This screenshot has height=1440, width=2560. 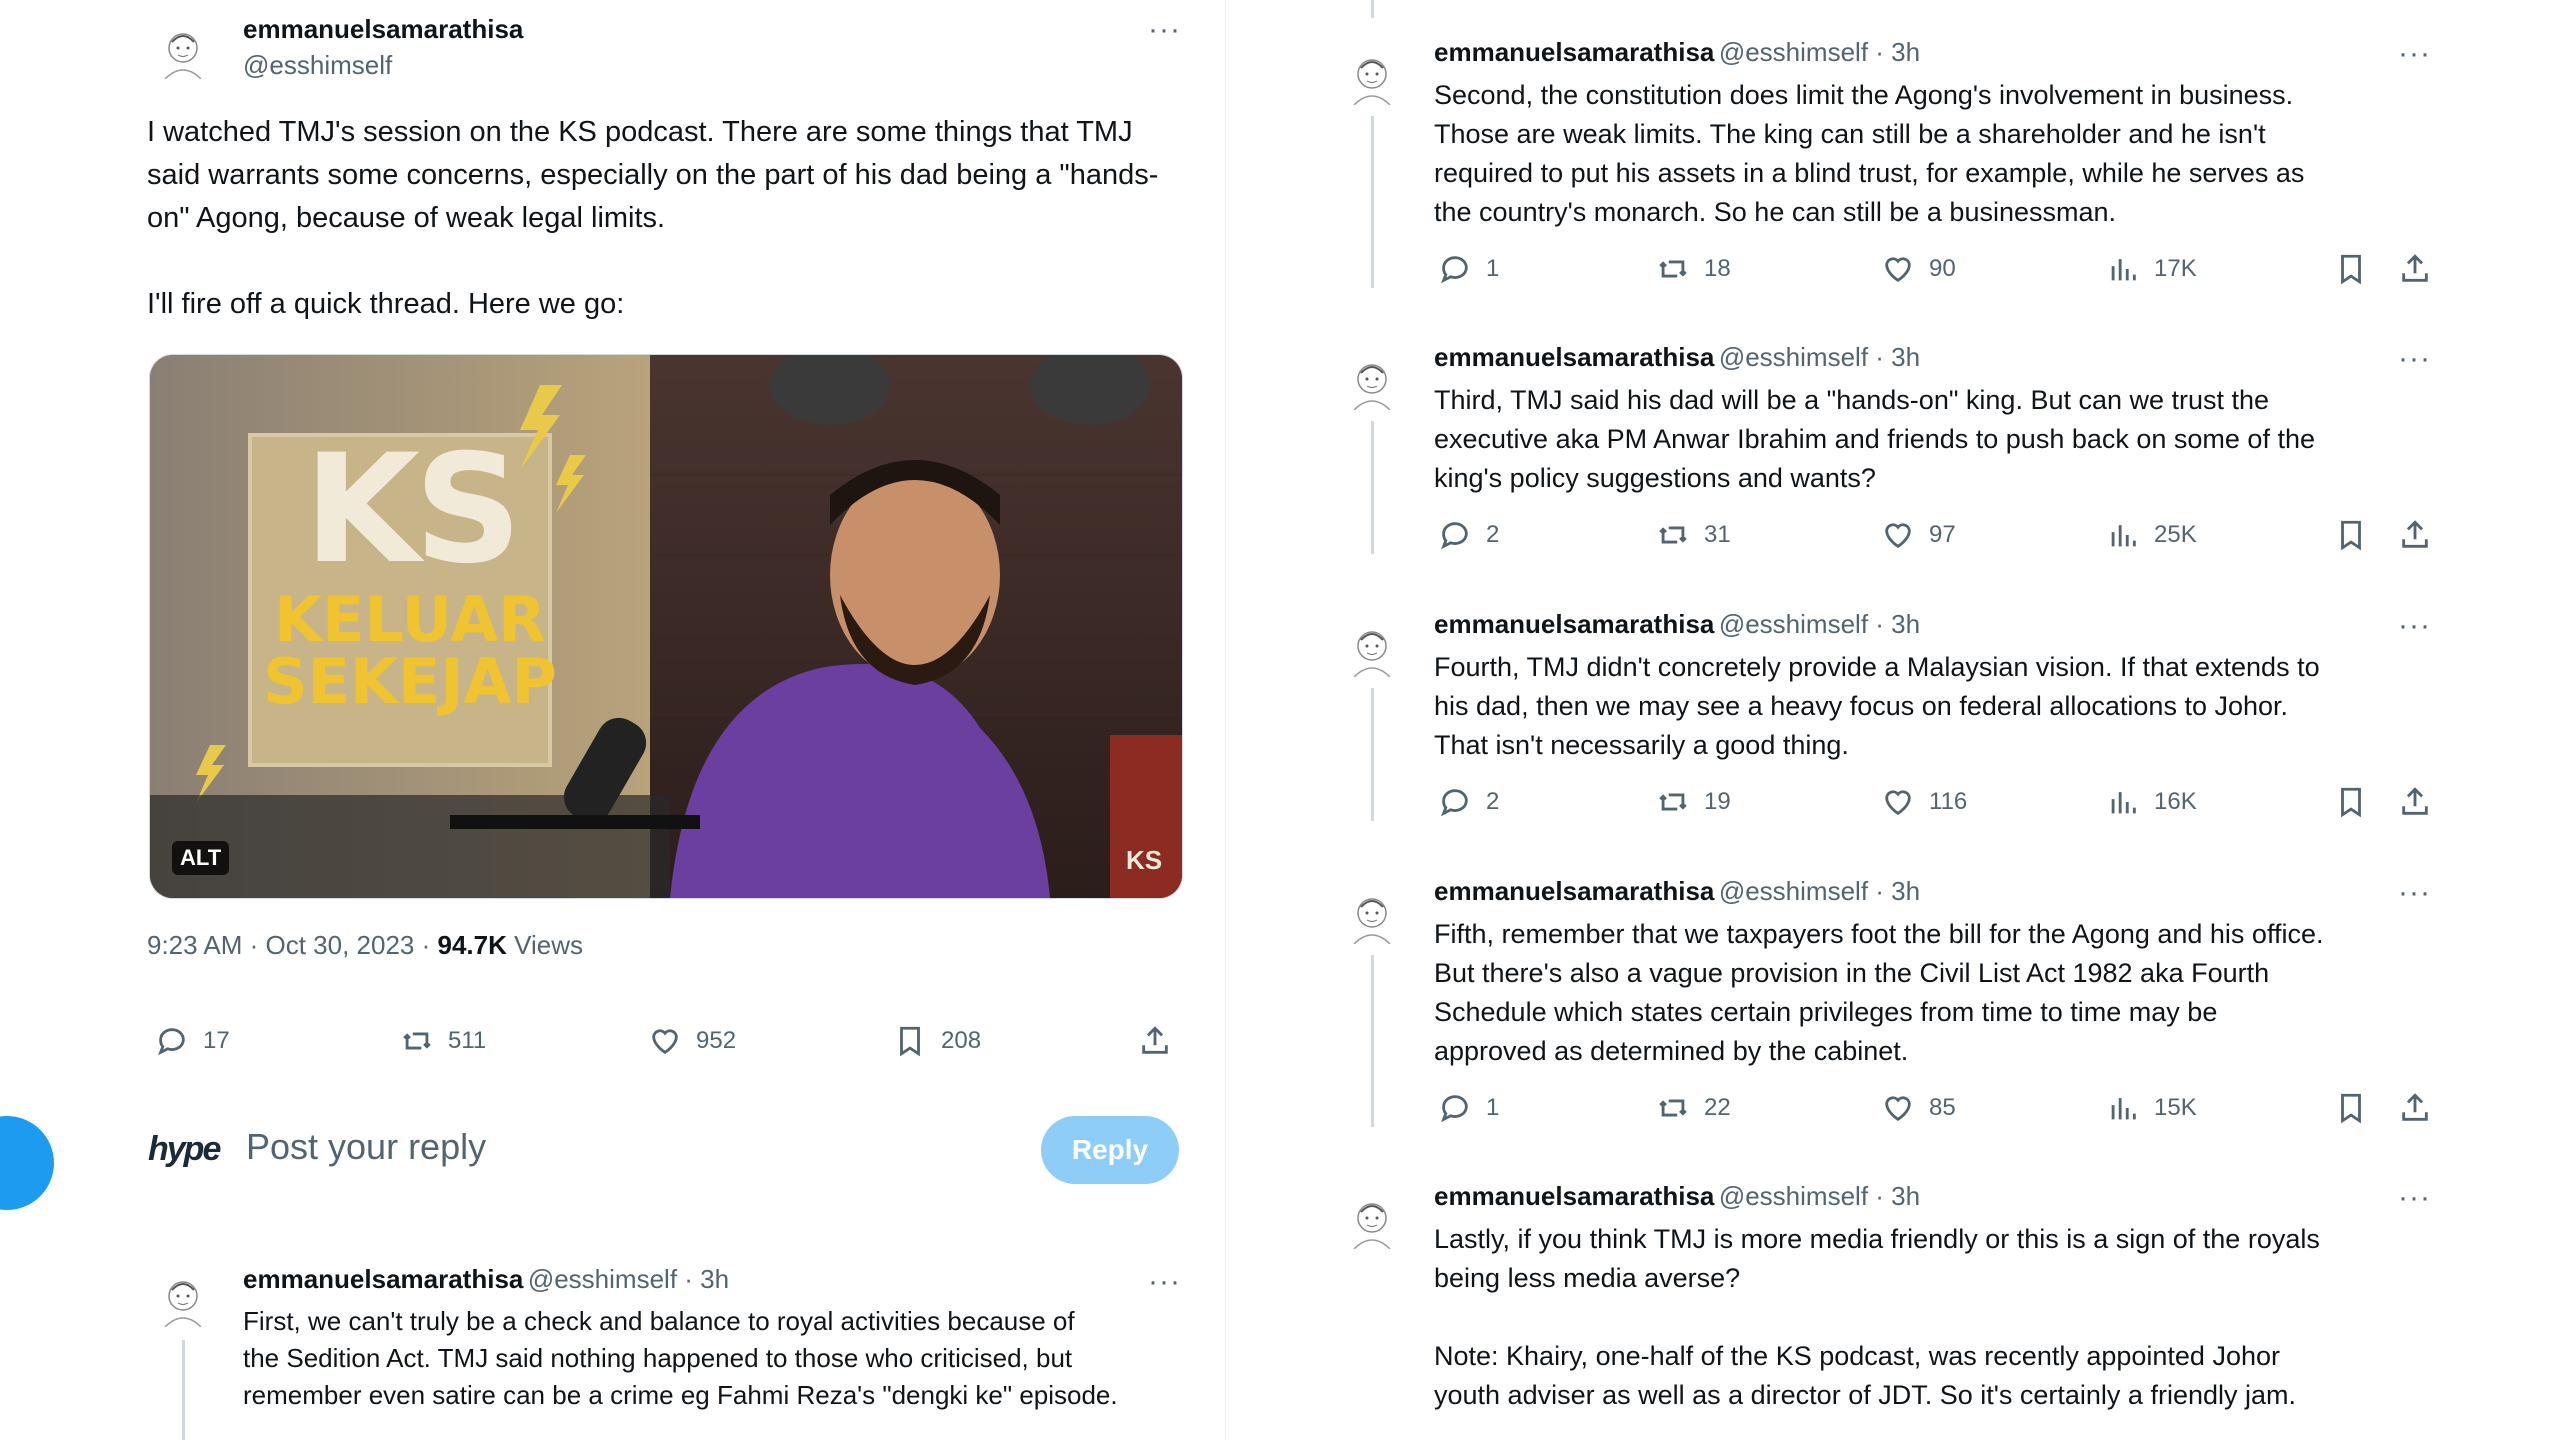 I want to click on author-avatar, so click(x=183, y=51).